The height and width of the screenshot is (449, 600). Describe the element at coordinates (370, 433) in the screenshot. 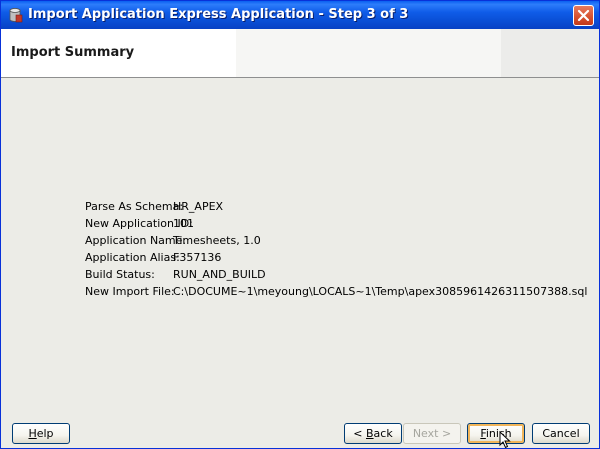

I see `back-mnemonic: B` at that location.